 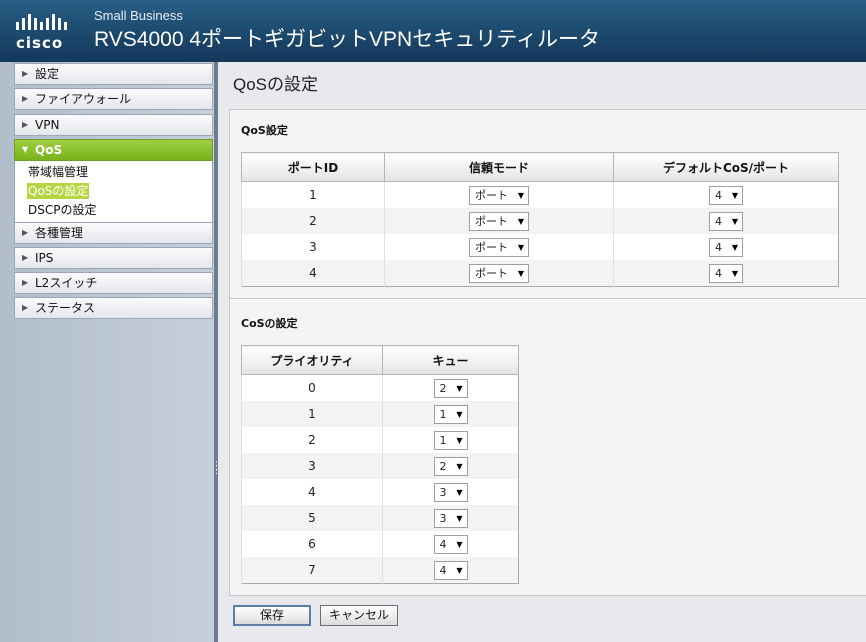 I want to click on table-row: 5 3 ▼, so click(x=380, y=518).